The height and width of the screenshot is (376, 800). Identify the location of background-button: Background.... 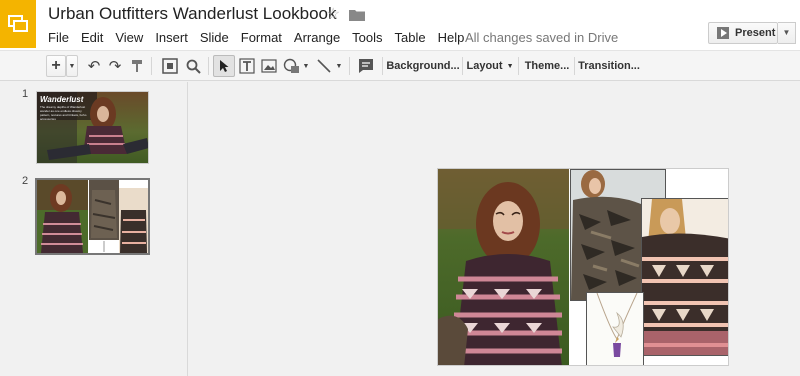
(422, 66).